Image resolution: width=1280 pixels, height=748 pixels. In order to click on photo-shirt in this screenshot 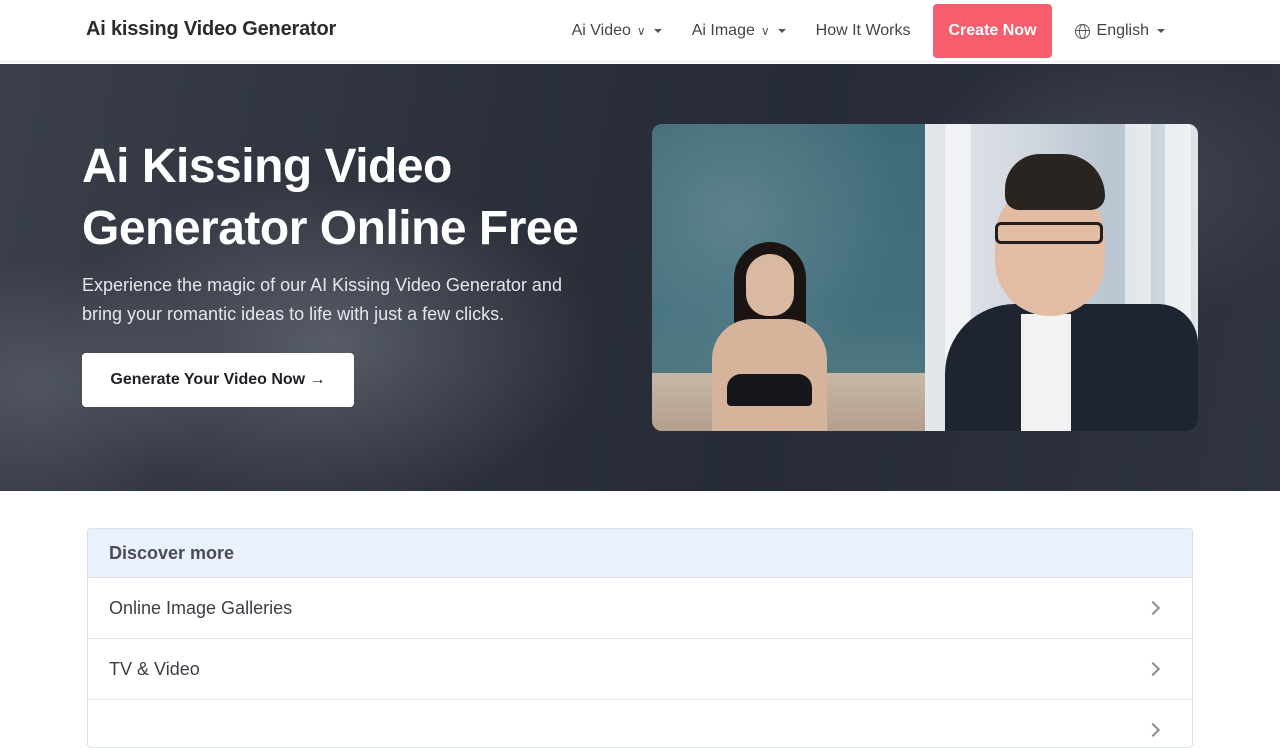, I will do `click(1046, 372)`.